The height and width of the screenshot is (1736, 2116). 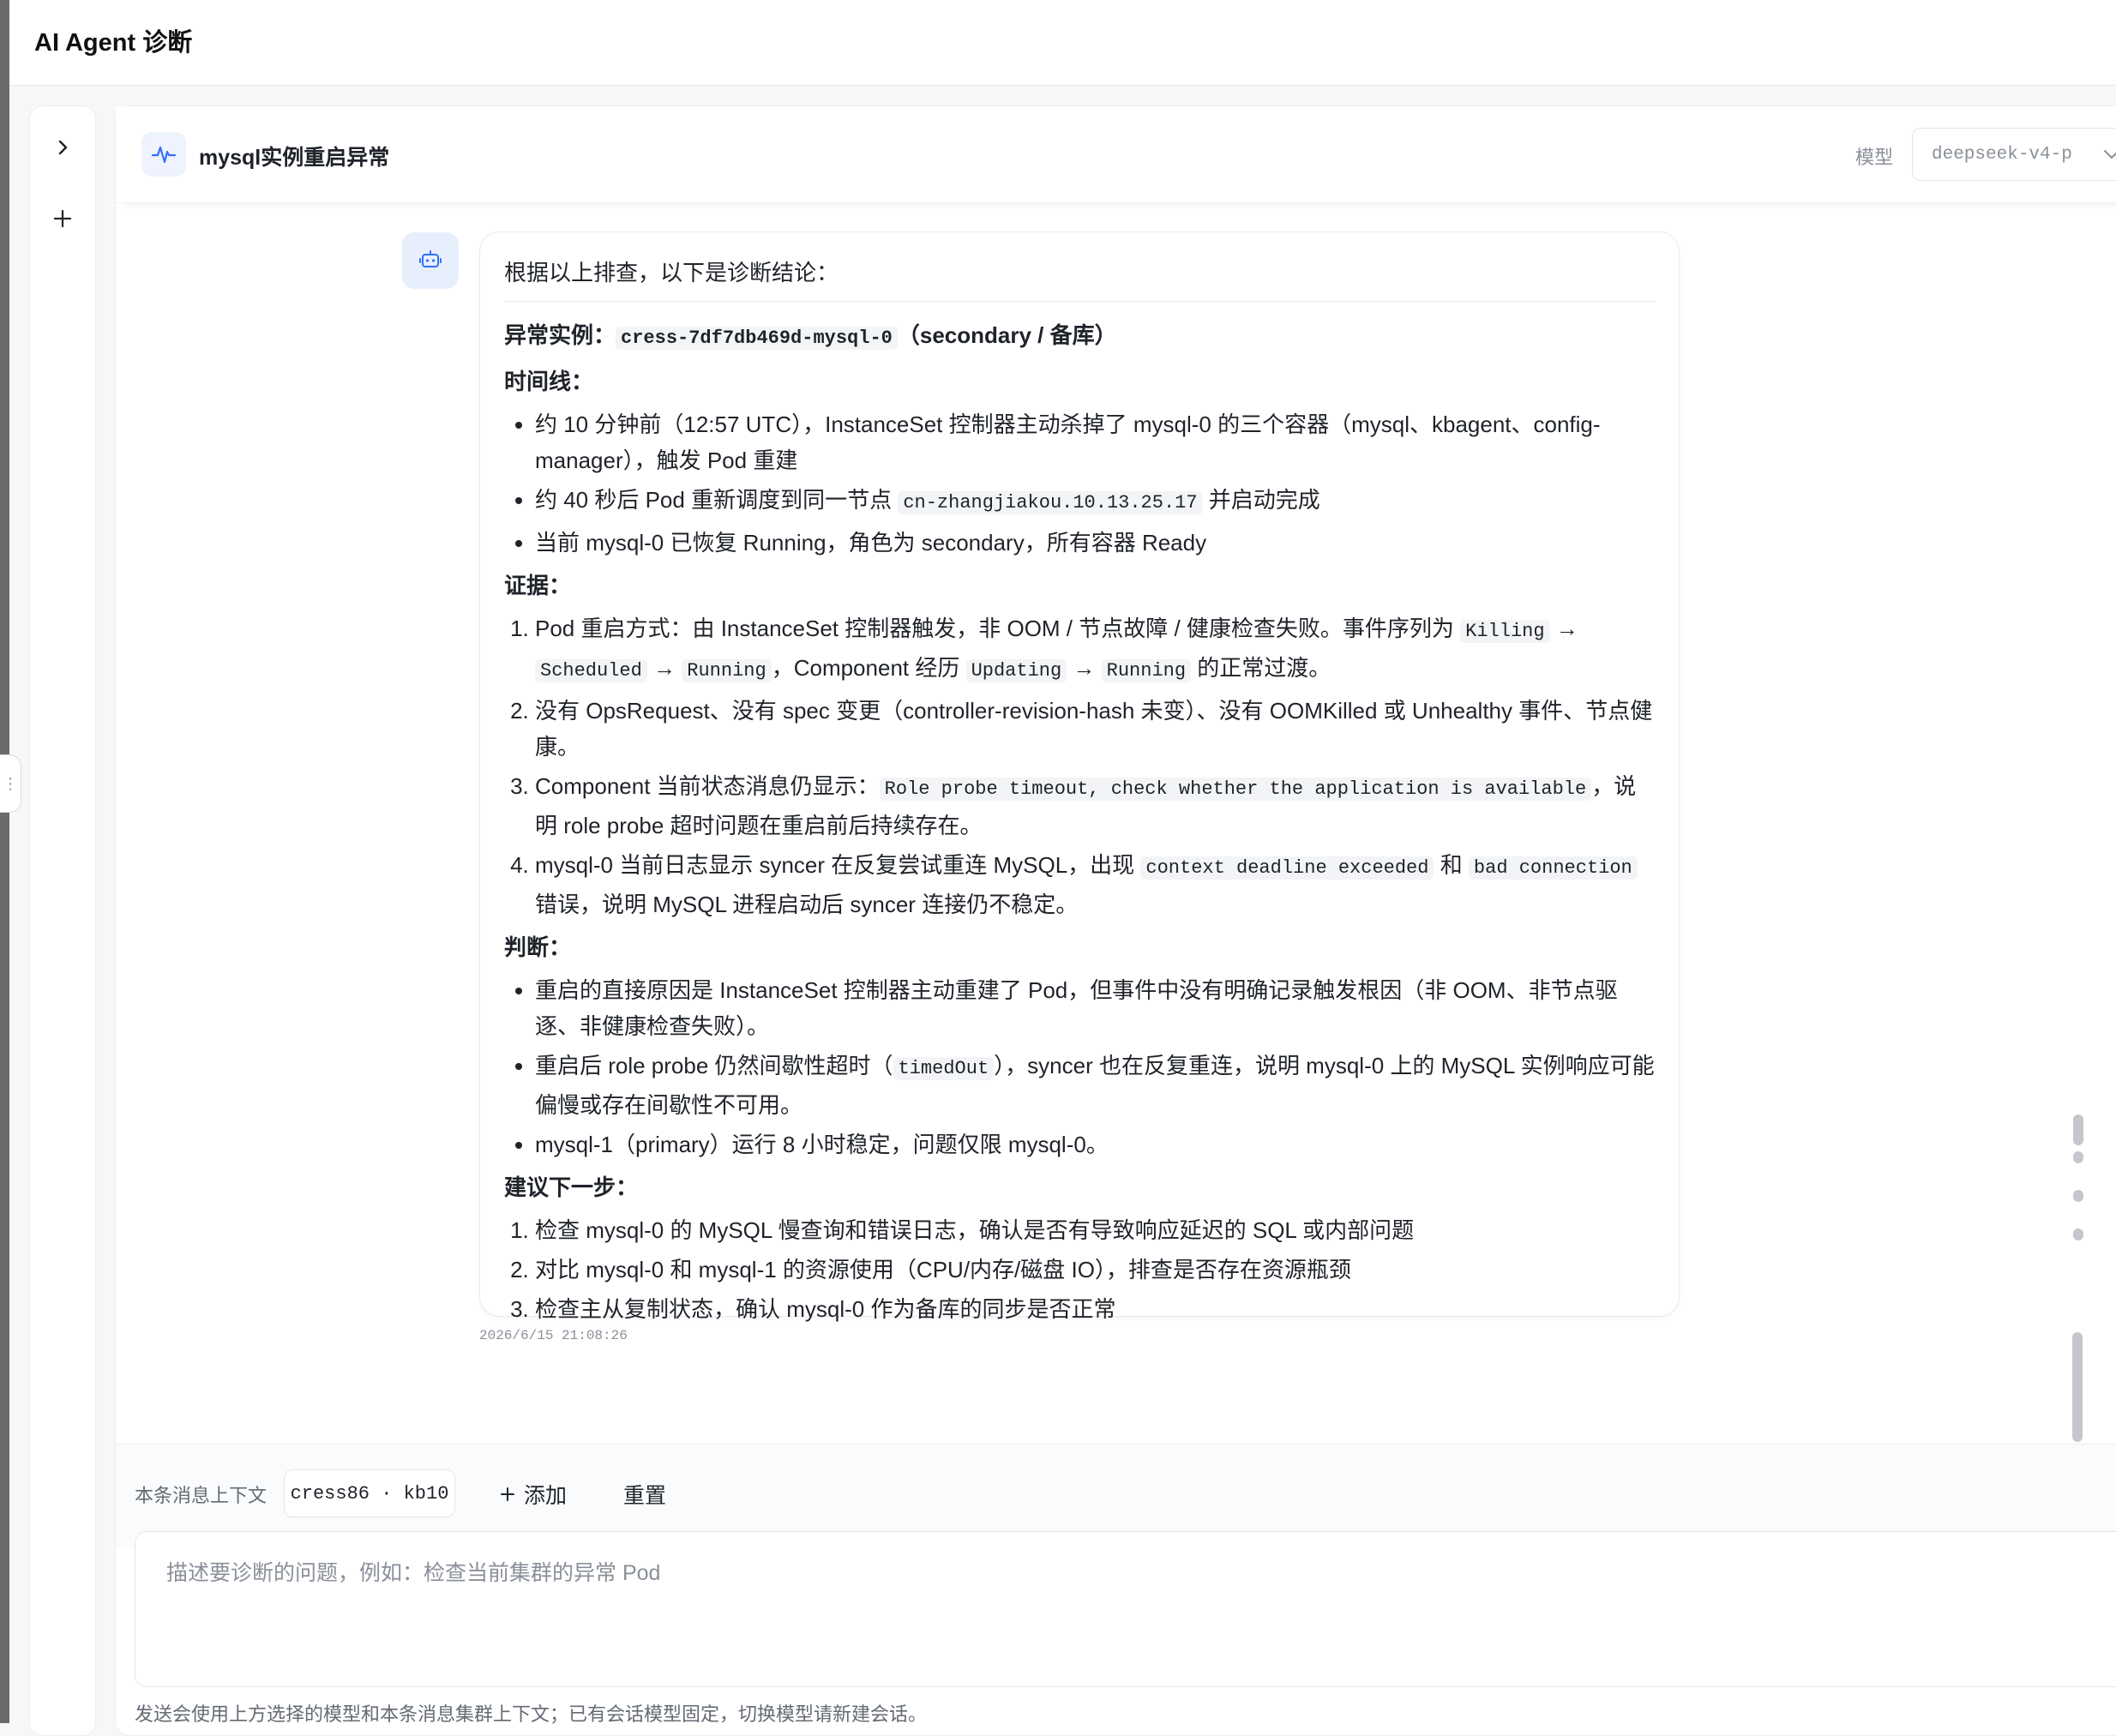 I want to click on evidence-heading: 证据：, so click(x=538, y=585).